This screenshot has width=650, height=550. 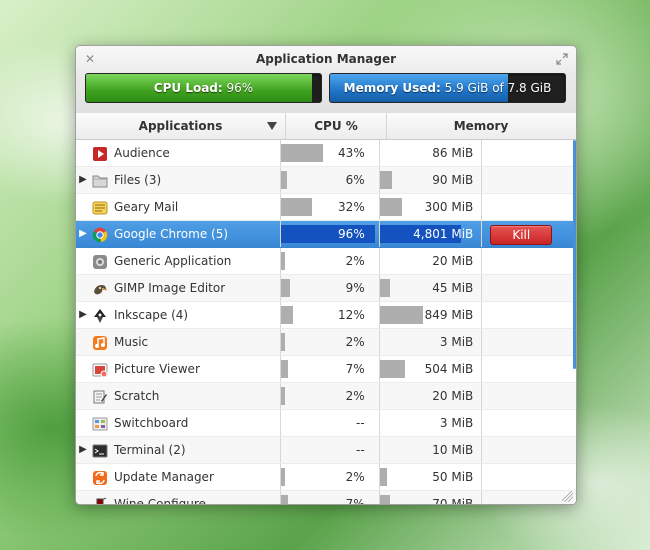 I want to click on memory-cell: 849 MiB, so click(x=430, y=315).